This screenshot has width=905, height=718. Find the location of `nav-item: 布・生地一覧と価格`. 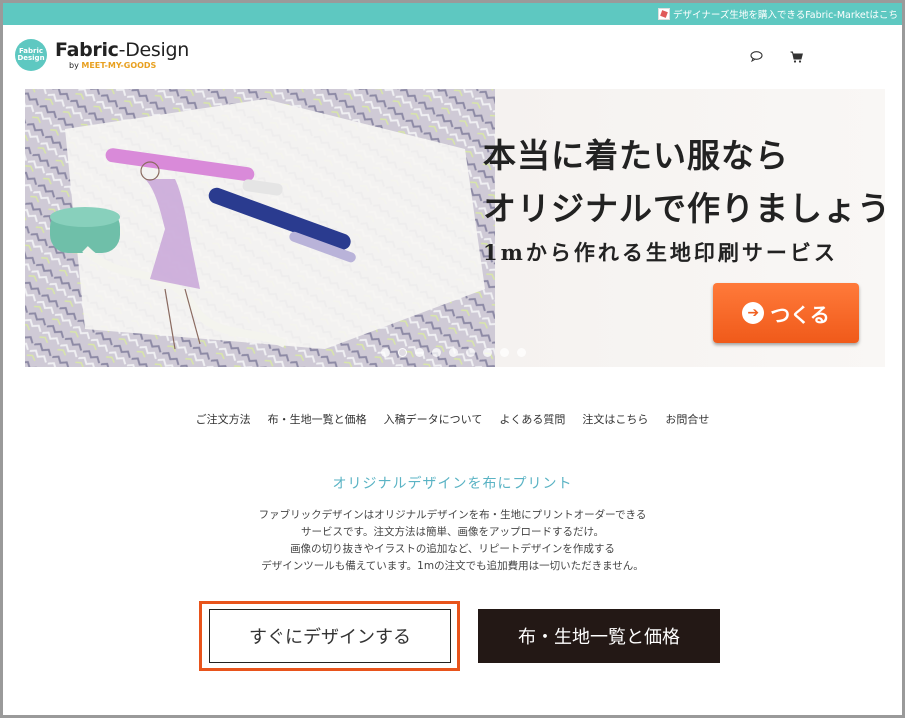

nav-item: 布・生地一覧と価格 is located at coordinates (317, 419).